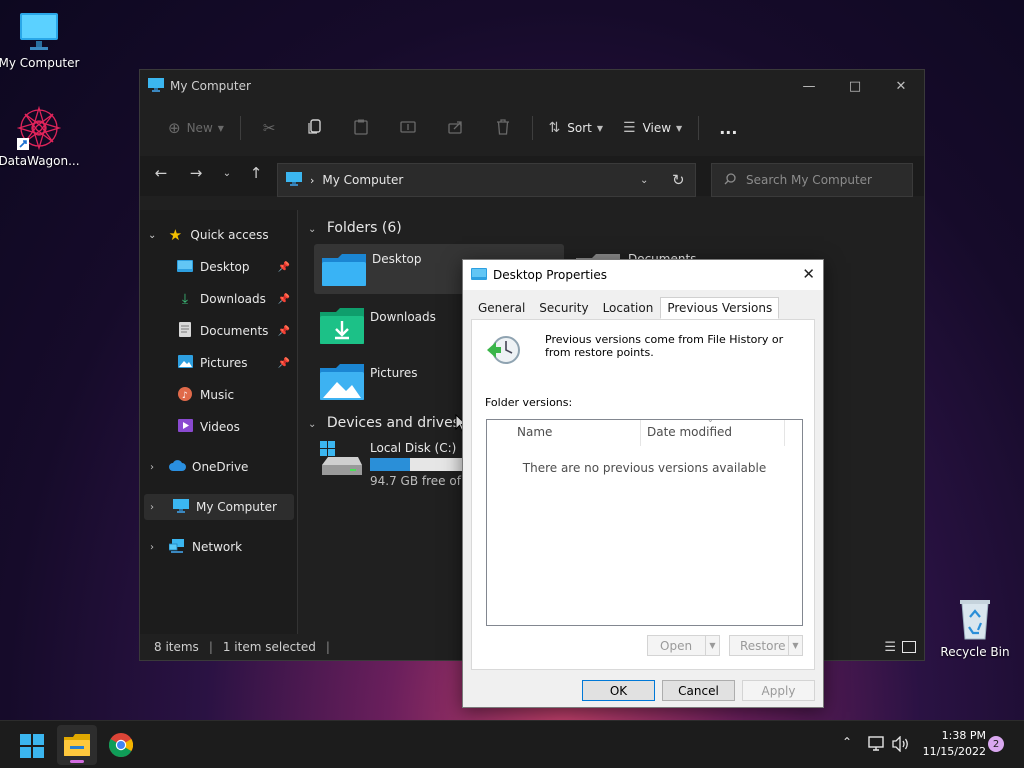 The image size is (1024, 768). What do you see at coordinates (809, 86) in the screenshot?
I see `minimize-button: —` at bounding box center [809, 86].